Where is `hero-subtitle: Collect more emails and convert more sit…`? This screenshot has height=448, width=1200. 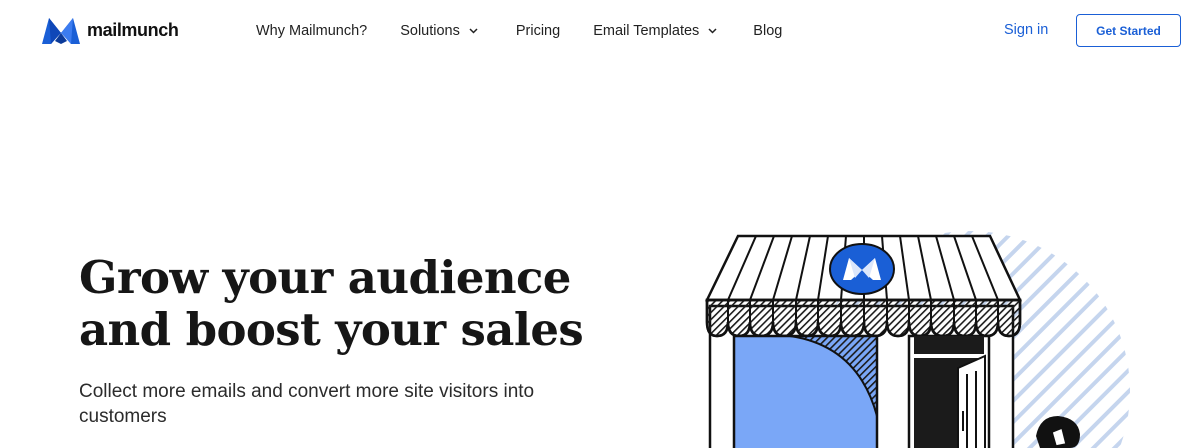 hero-subtitle: Collect more emails and convert more sit… is located at coordinates (307, 404).